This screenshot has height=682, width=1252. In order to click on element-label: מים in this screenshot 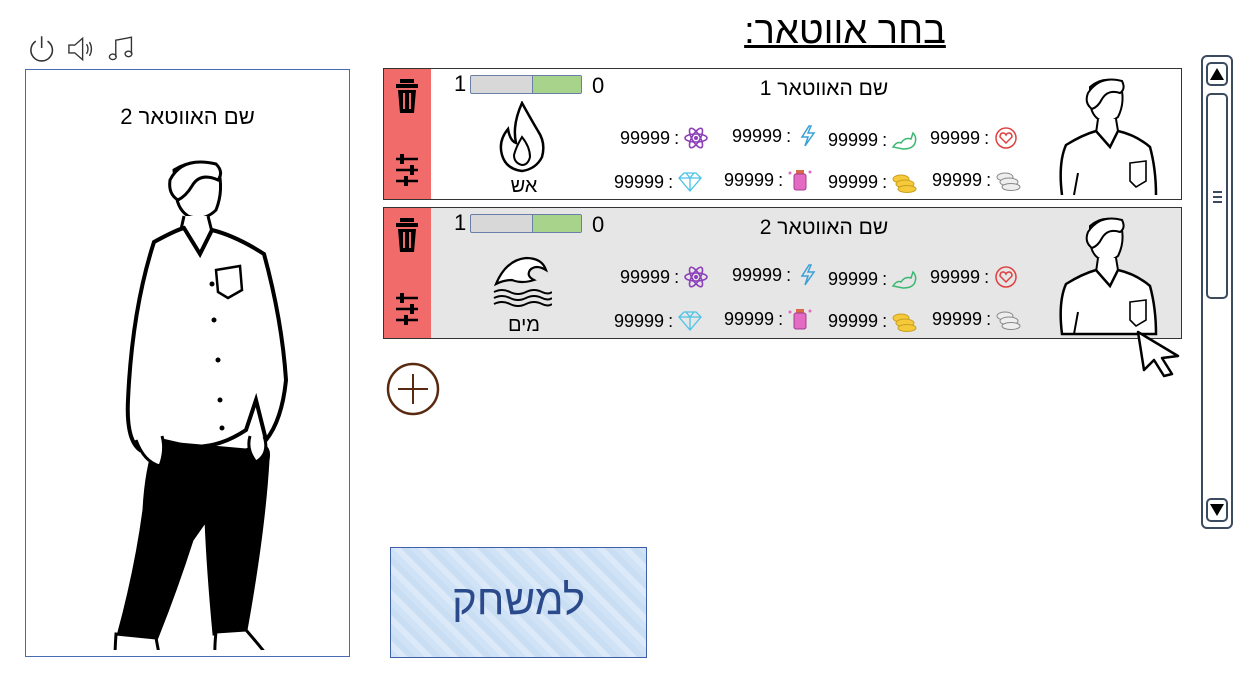, I will do `click(524, 325)`.